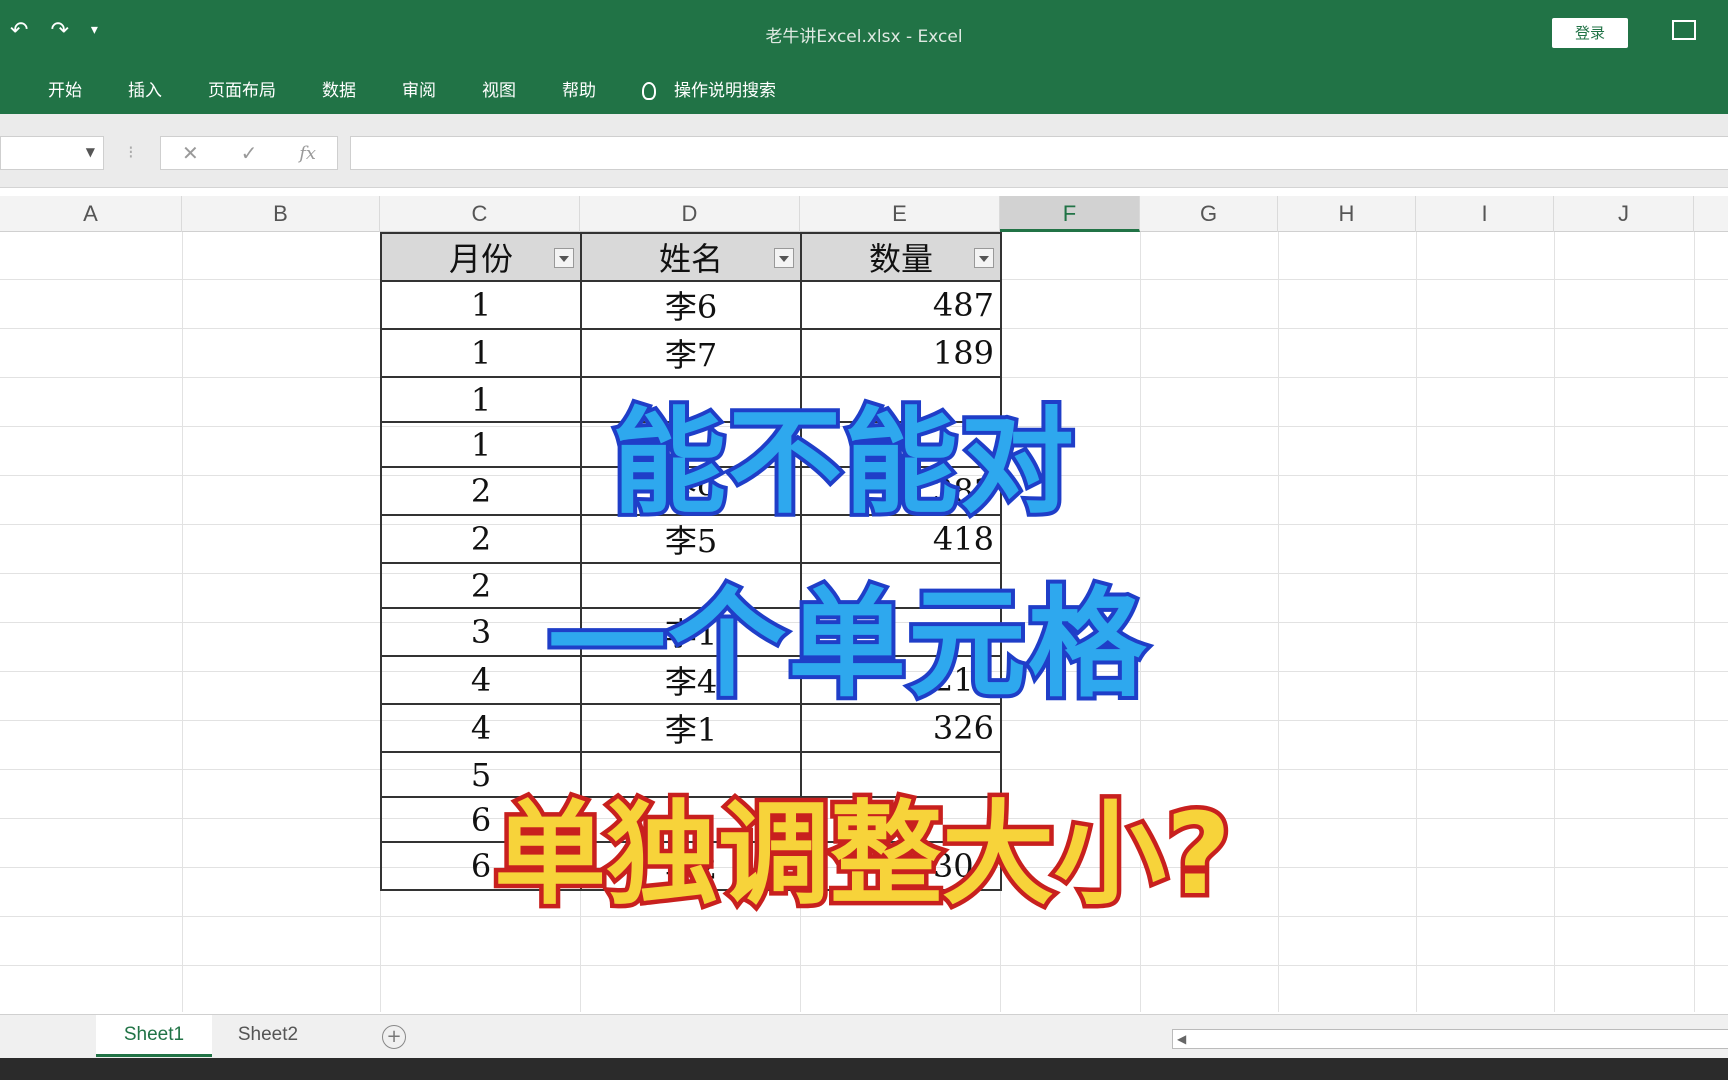 Image resolution: width=1728 pixels, height=1080 pixels. What do you see at coordinates (145, 88) in the screenshot?
I see `tab-insert: 插入` at bounding box center [145, 88].